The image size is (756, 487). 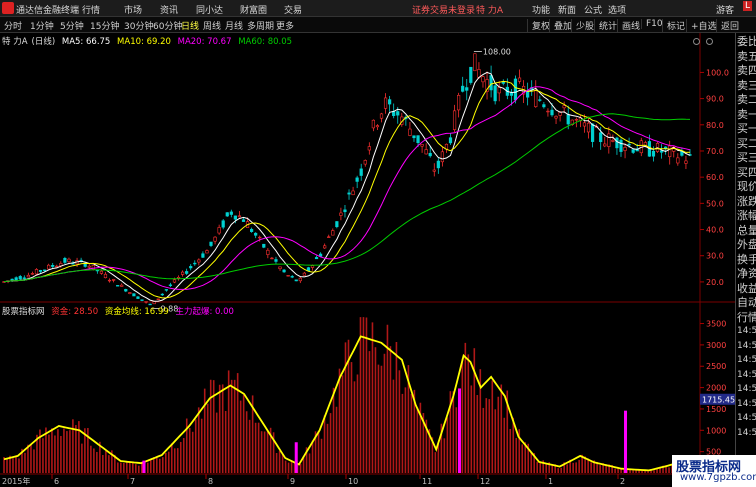 I want to click on side-panel-label: 总量, so click(x=746, y=230).